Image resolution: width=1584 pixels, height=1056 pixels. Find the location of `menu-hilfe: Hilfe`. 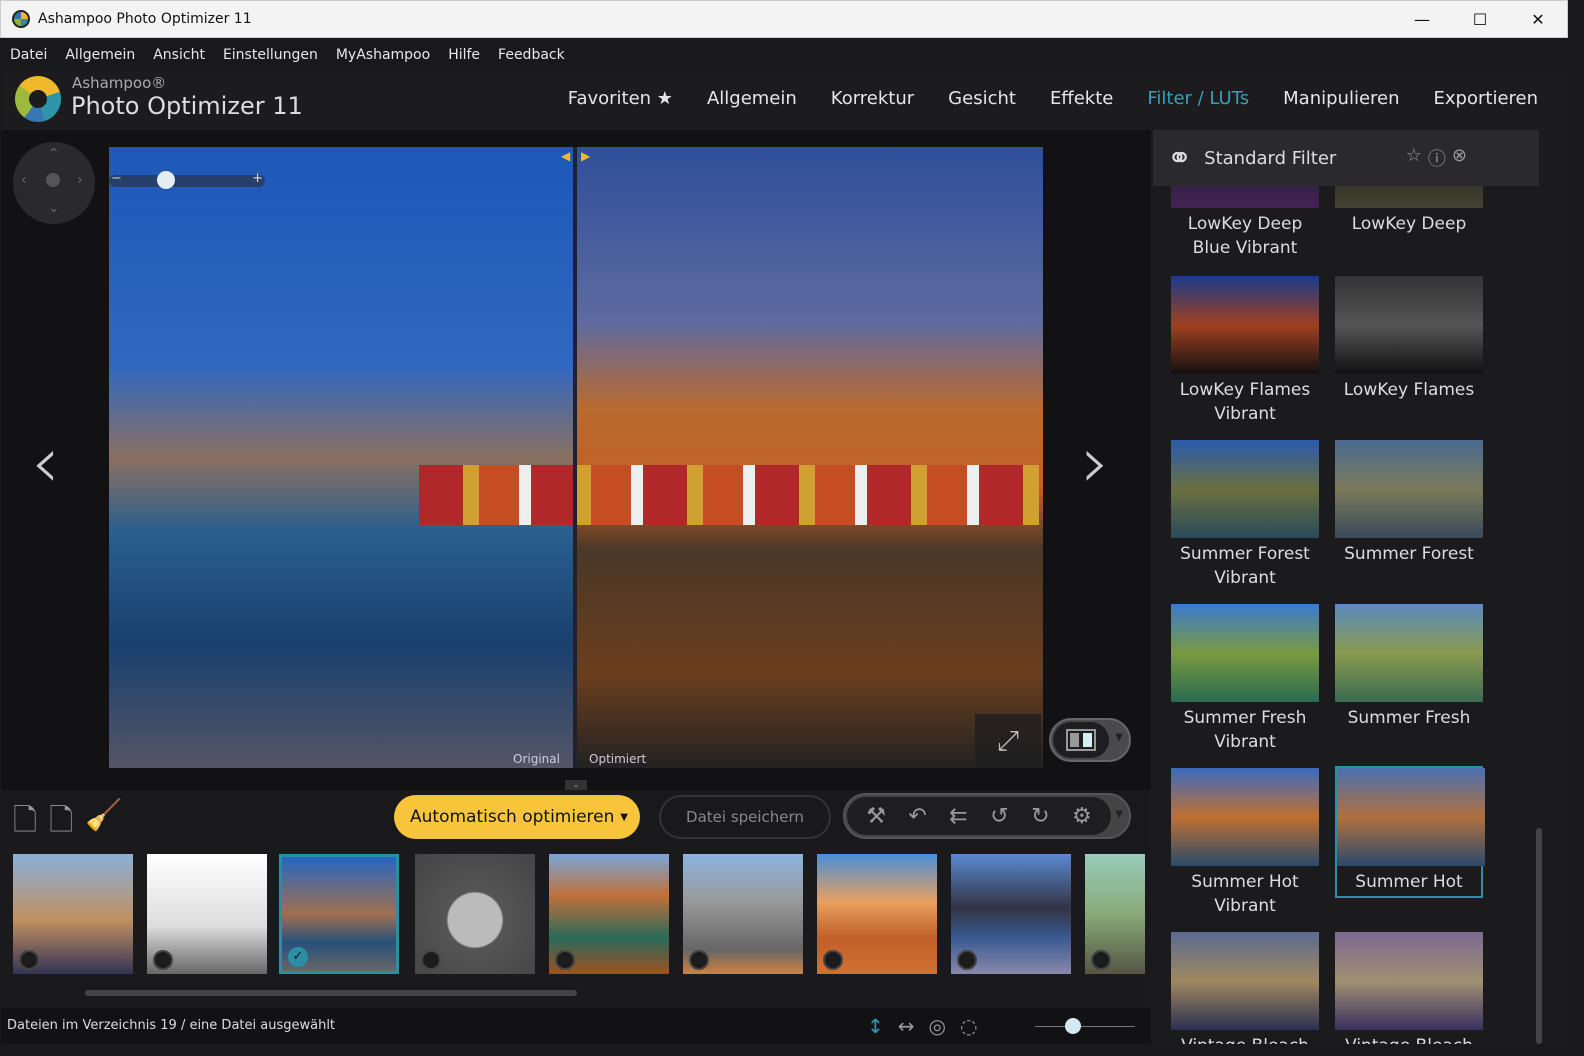

menu-hilfe: Hilfe is located at coordinates (464, 55).